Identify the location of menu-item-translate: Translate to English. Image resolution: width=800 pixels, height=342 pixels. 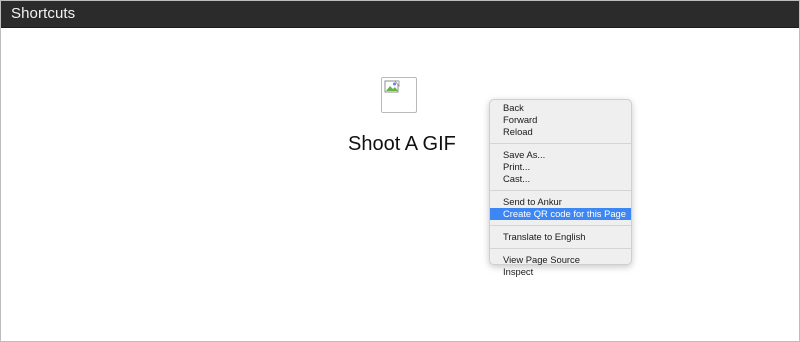
(560, 237).